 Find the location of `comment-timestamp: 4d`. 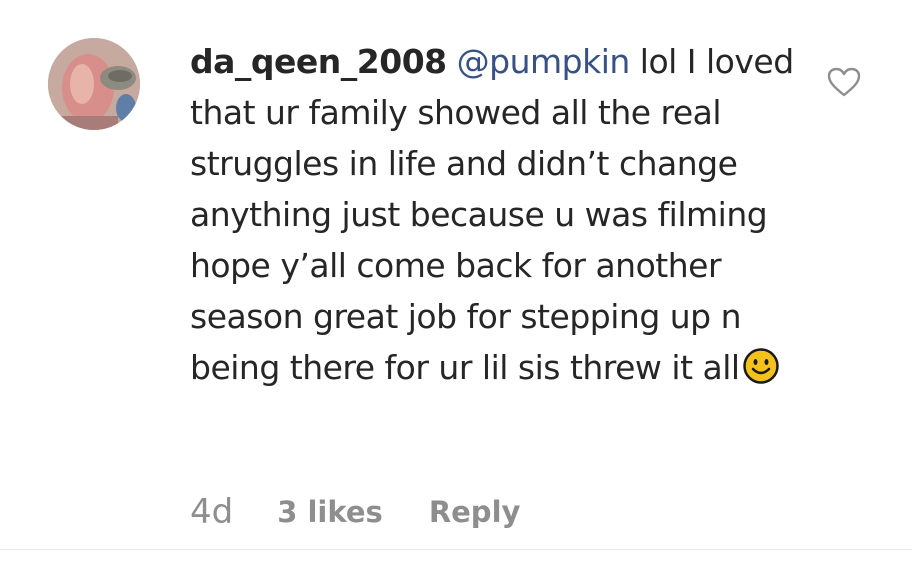

comment-timestamp: 4d is located at coordinates (212, 512).